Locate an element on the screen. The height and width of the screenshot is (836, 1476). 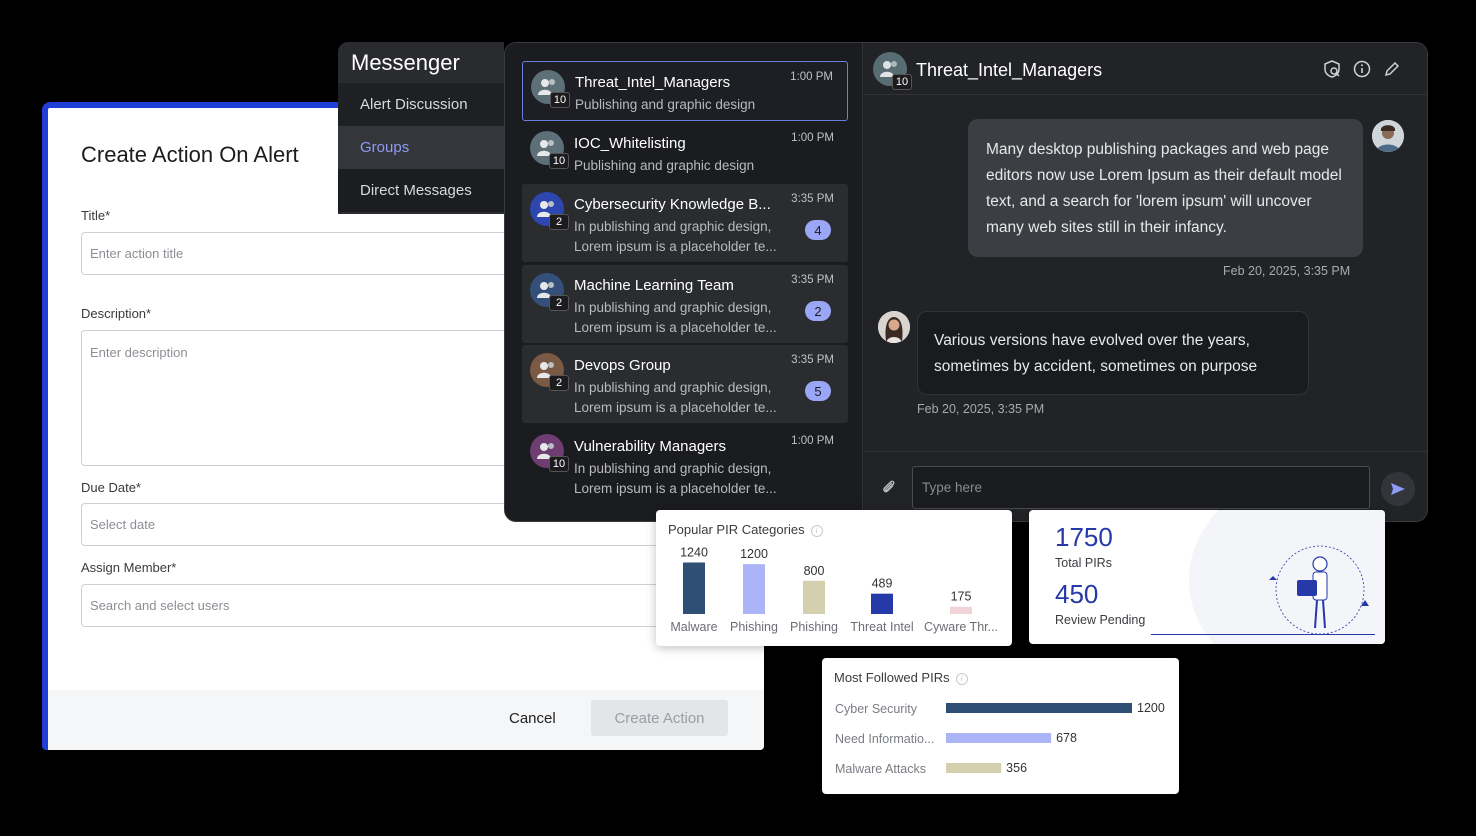
unread-count-badge: 2 is located at coordinates (818, 311).